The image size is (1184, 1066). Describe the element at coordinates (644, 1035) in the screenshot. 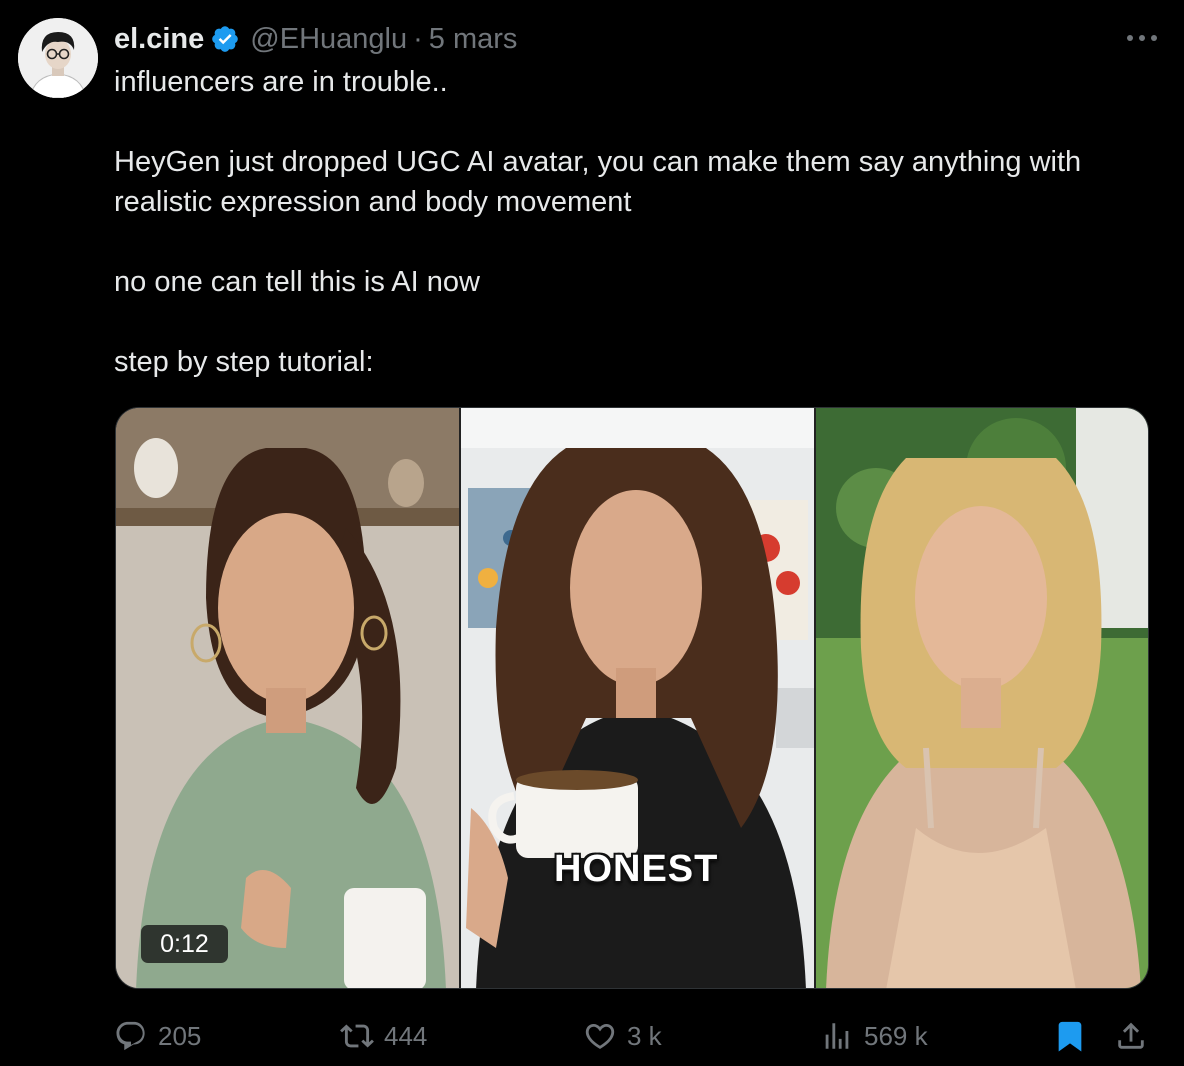

I see `like-count: 3 k` at that location.